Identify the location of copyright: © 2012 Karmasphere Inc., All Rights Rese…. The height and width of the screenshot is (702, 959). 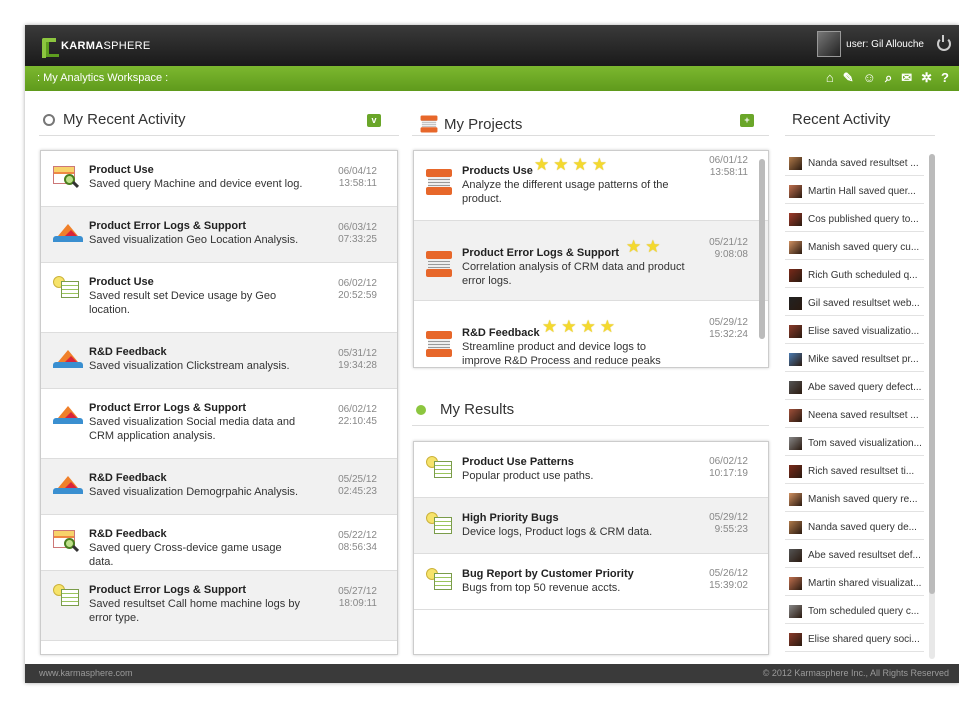
(855, 673).